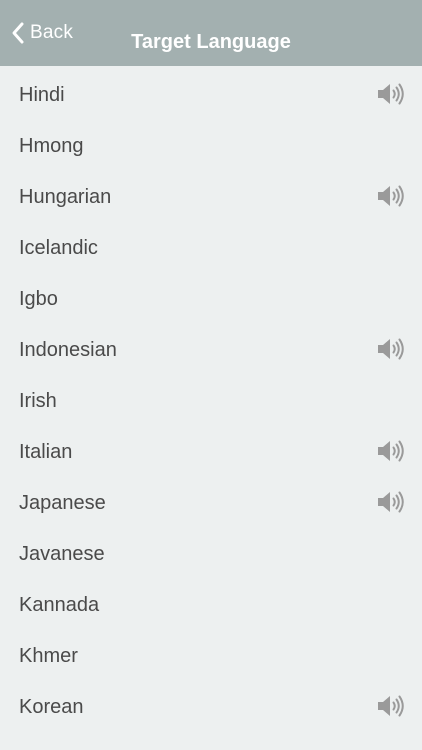 This screenshot has width=422, height=750. Describe the element at coordinates (38, 299) in the screenshot. I see `language-label: Igbo` at that location.